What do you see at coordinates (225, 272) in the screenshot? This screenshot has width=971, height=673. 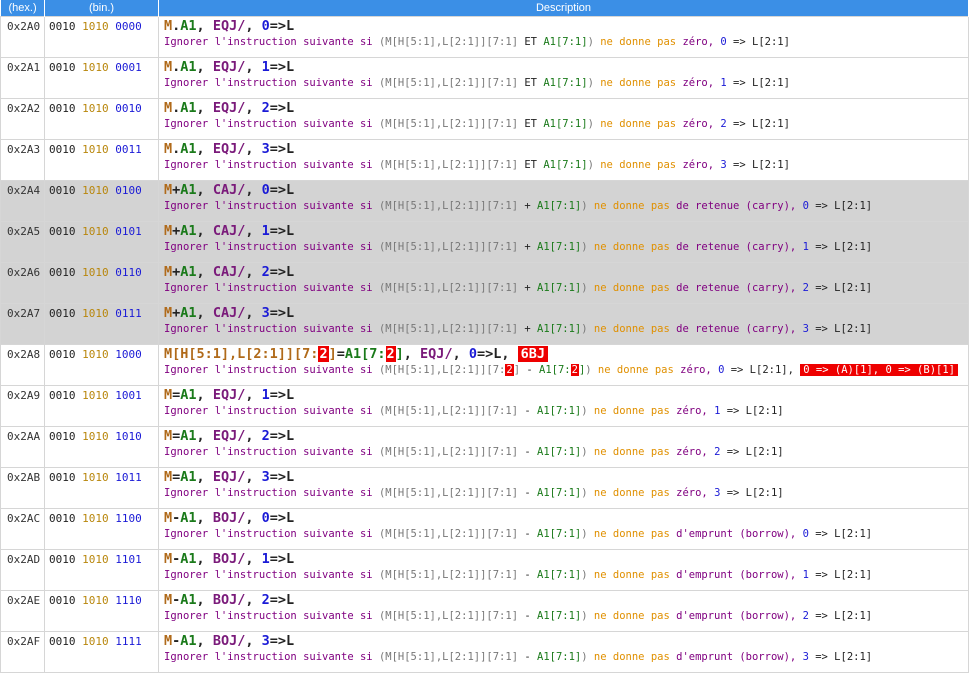 I see `condition-keyword: CAJ` at bounding box center [225, 272].